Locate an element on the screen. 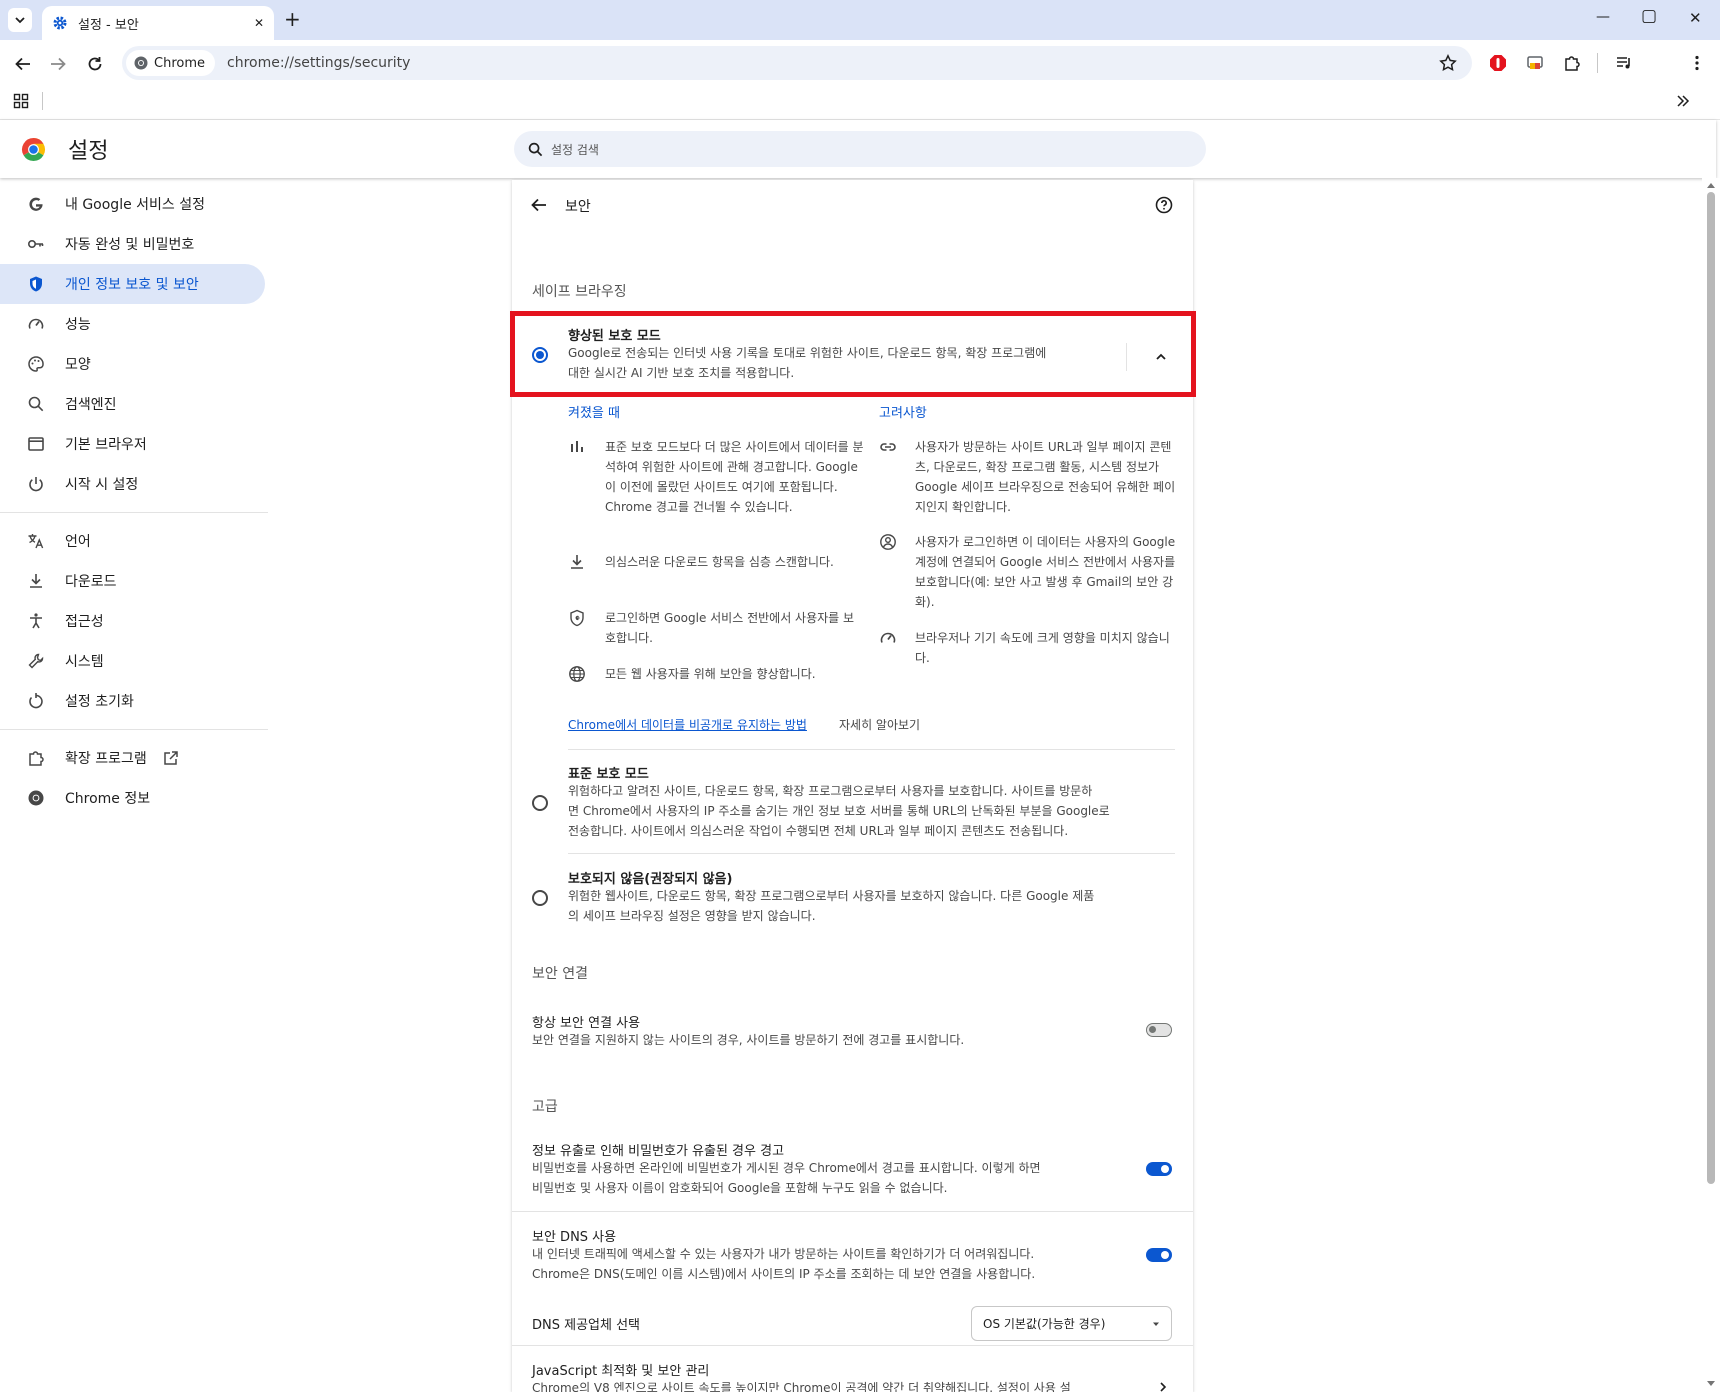 The image size is (1720, 1392). sidebar-item-extensions: 확장 프로그램 is located at coordinates (132, 758).